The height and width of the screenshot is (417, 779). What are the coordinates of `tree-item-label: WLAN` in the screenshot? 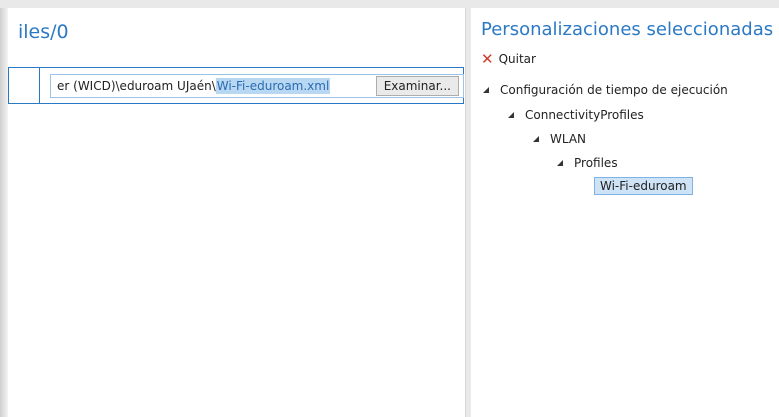 It's located at (568, 139).